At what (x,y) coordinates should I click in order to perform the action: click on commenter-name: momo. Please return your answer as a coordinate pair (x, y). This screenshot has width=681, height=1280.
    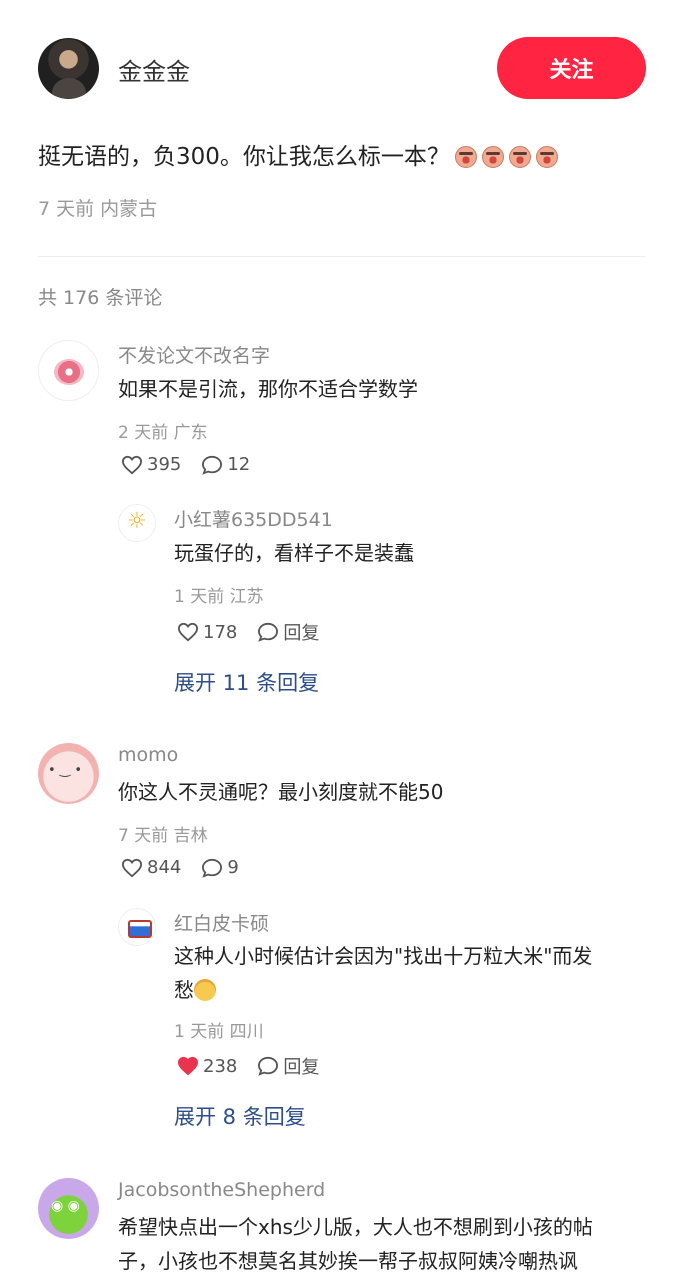
    Looking at the image, I should click on (148, 755).